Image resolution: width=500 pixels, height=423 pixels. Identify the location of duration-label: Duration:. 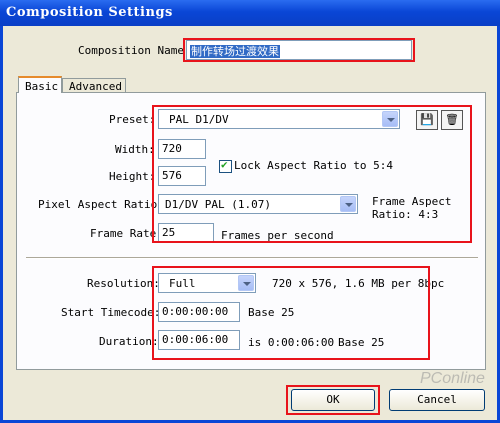
(129, 341).